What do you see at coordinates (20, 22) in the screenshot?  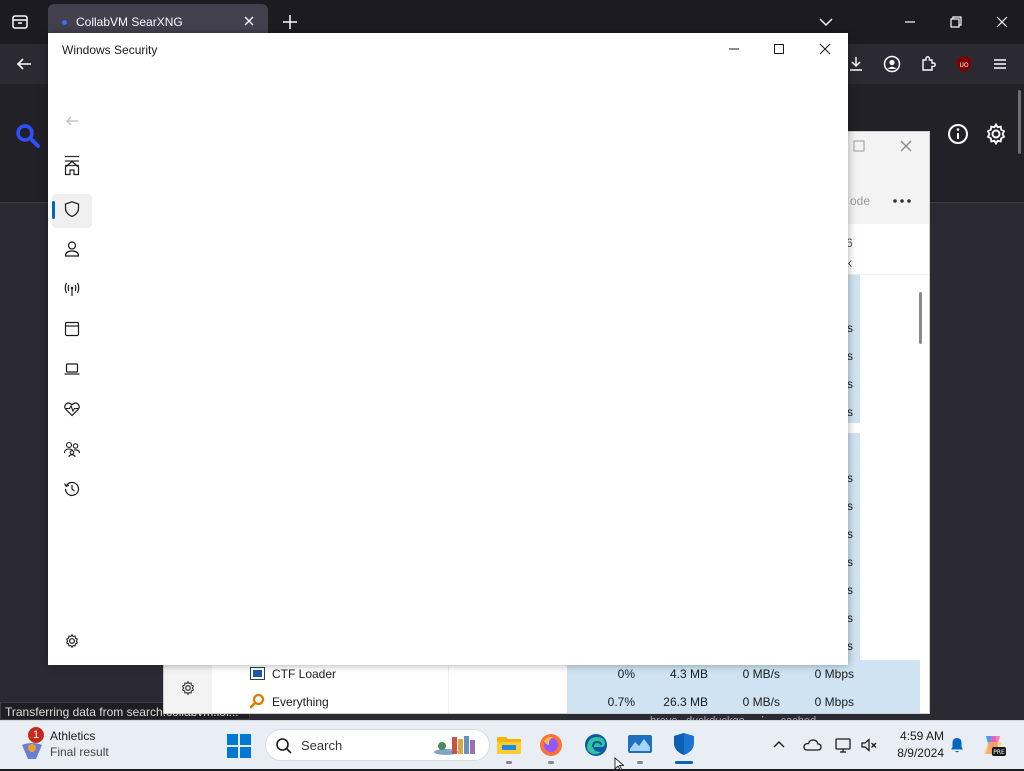 I see `tab-list-icon` at bounding box center [20, 22].